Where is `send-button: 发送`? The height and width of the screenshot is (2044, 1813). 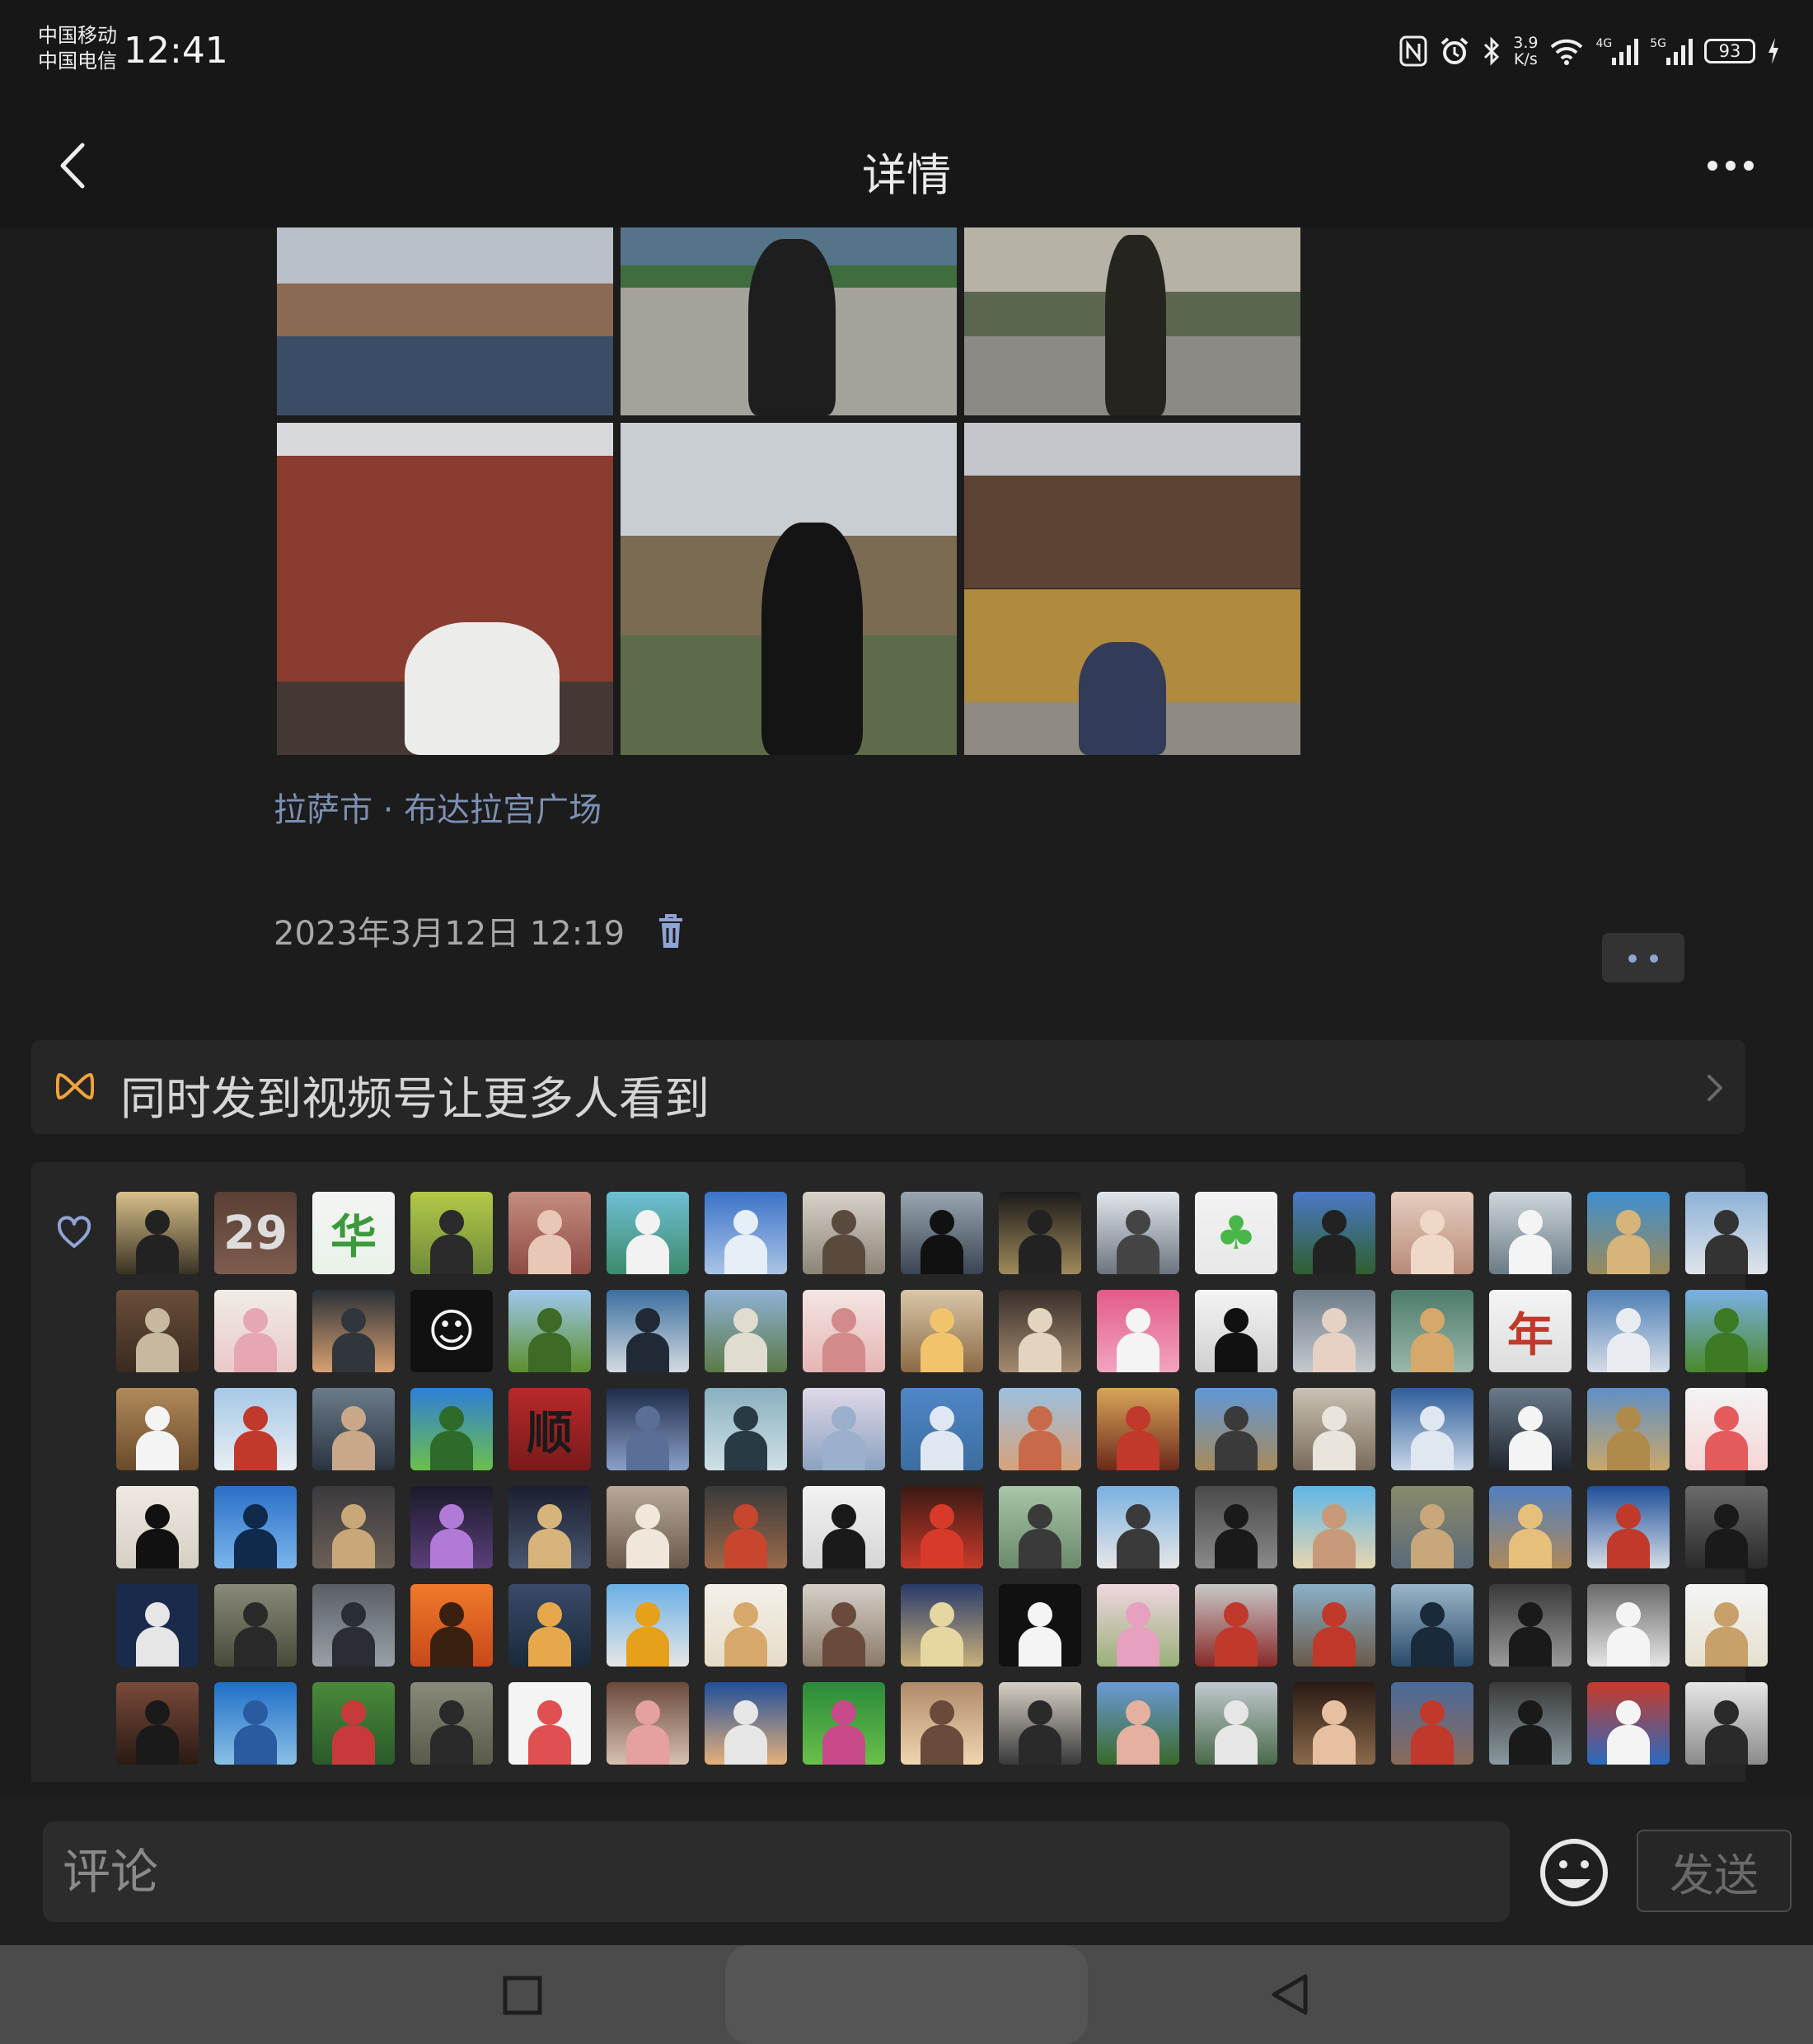 send-button: 发送 is located at coordinates (1714, 1871).